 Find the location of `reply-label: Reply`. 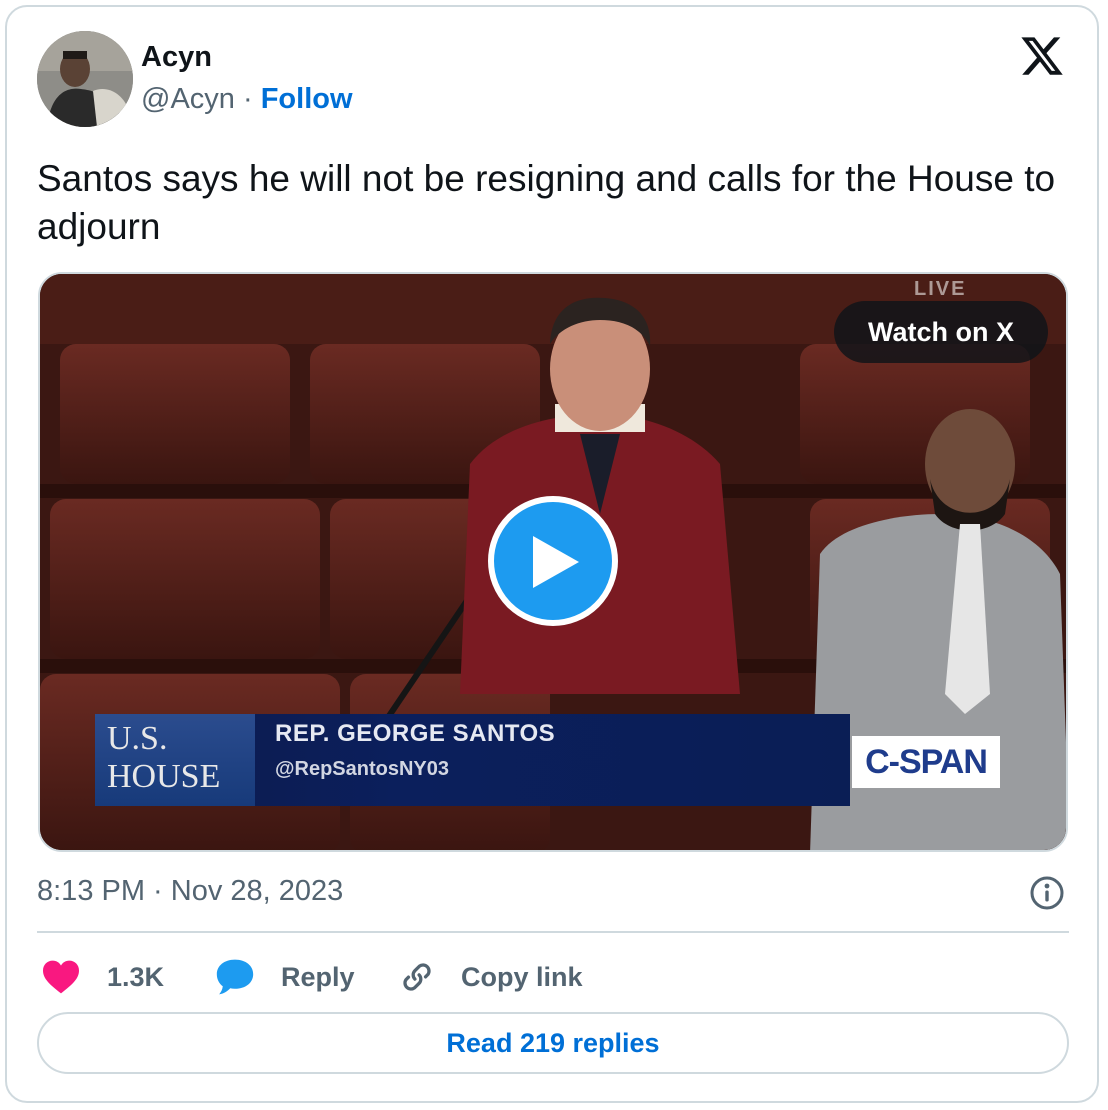

reply-label: Reply is located at coordinates (318, 976).